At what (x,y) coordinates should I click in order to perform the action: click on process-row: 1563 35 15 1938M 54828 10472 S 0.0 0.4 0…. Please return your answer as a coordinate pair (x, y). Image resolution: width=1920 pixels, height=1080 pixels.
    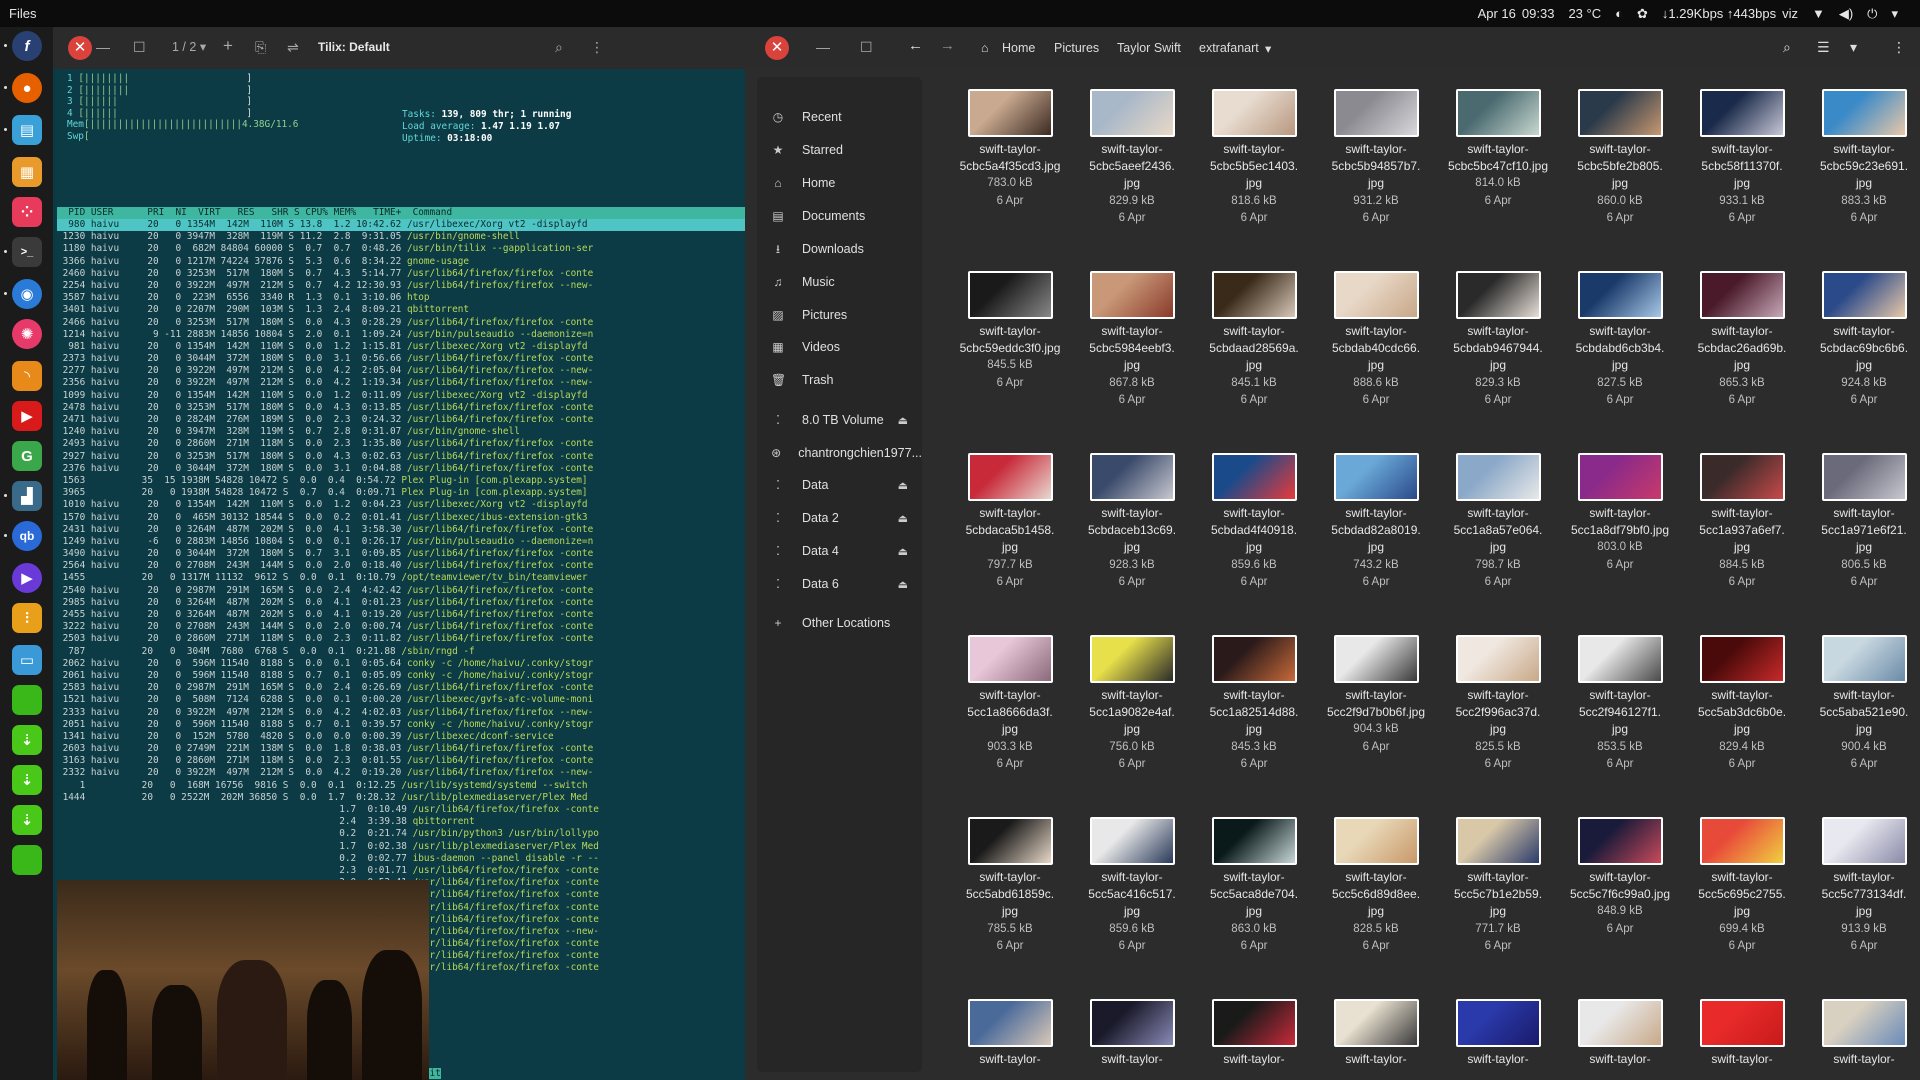
    Looking at the image, I should click on (401, 481).